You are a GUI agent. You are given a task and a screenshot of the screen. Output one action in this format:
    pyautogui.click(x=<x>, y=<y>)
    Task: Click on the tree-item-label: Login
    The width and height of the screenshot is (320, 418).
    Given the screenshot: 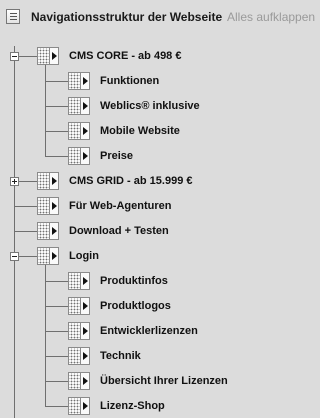 What is the action you would take?
    pyautogui.click(x=84, y=256)
    